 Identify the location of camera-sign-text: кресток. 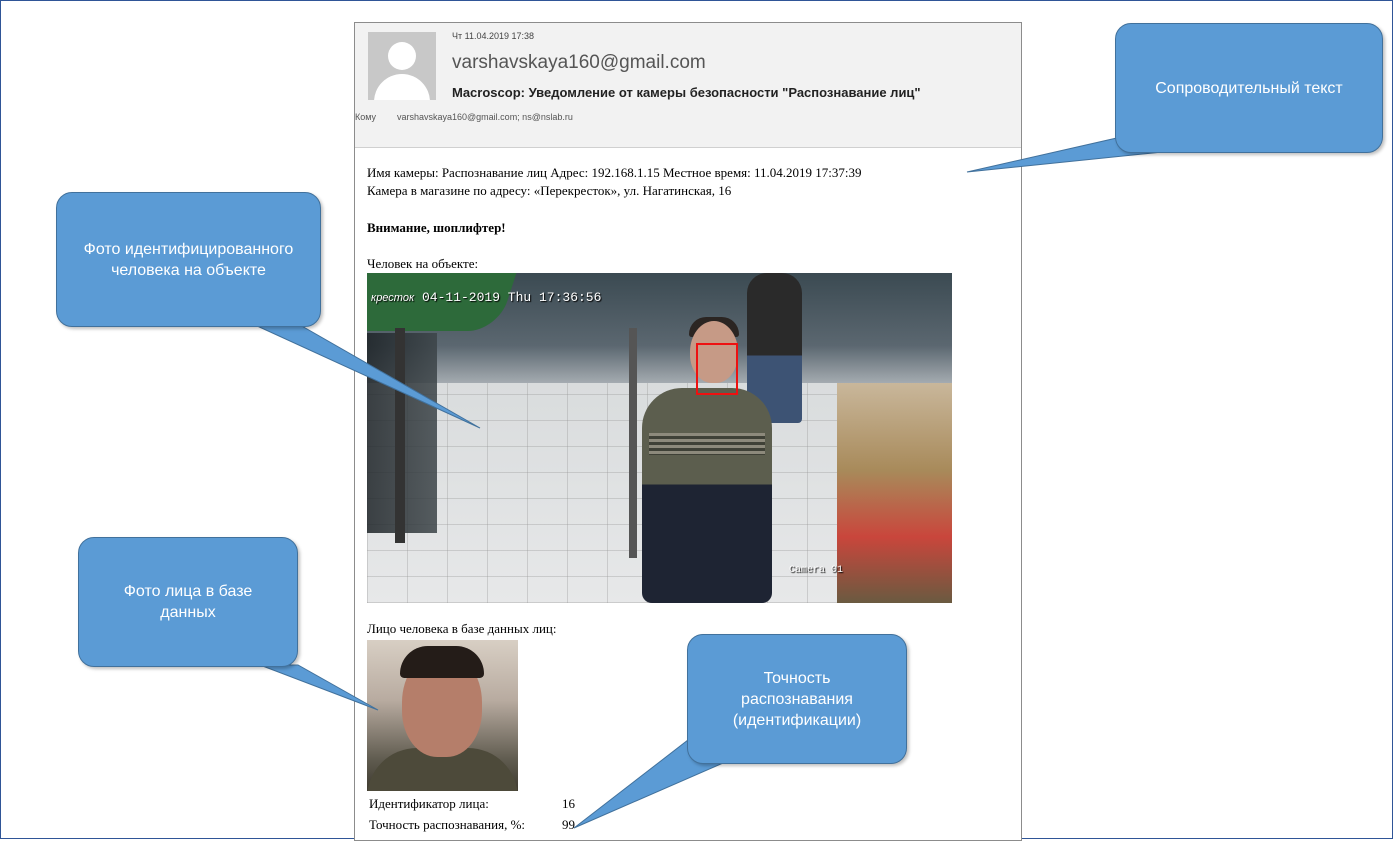
(393, 298).